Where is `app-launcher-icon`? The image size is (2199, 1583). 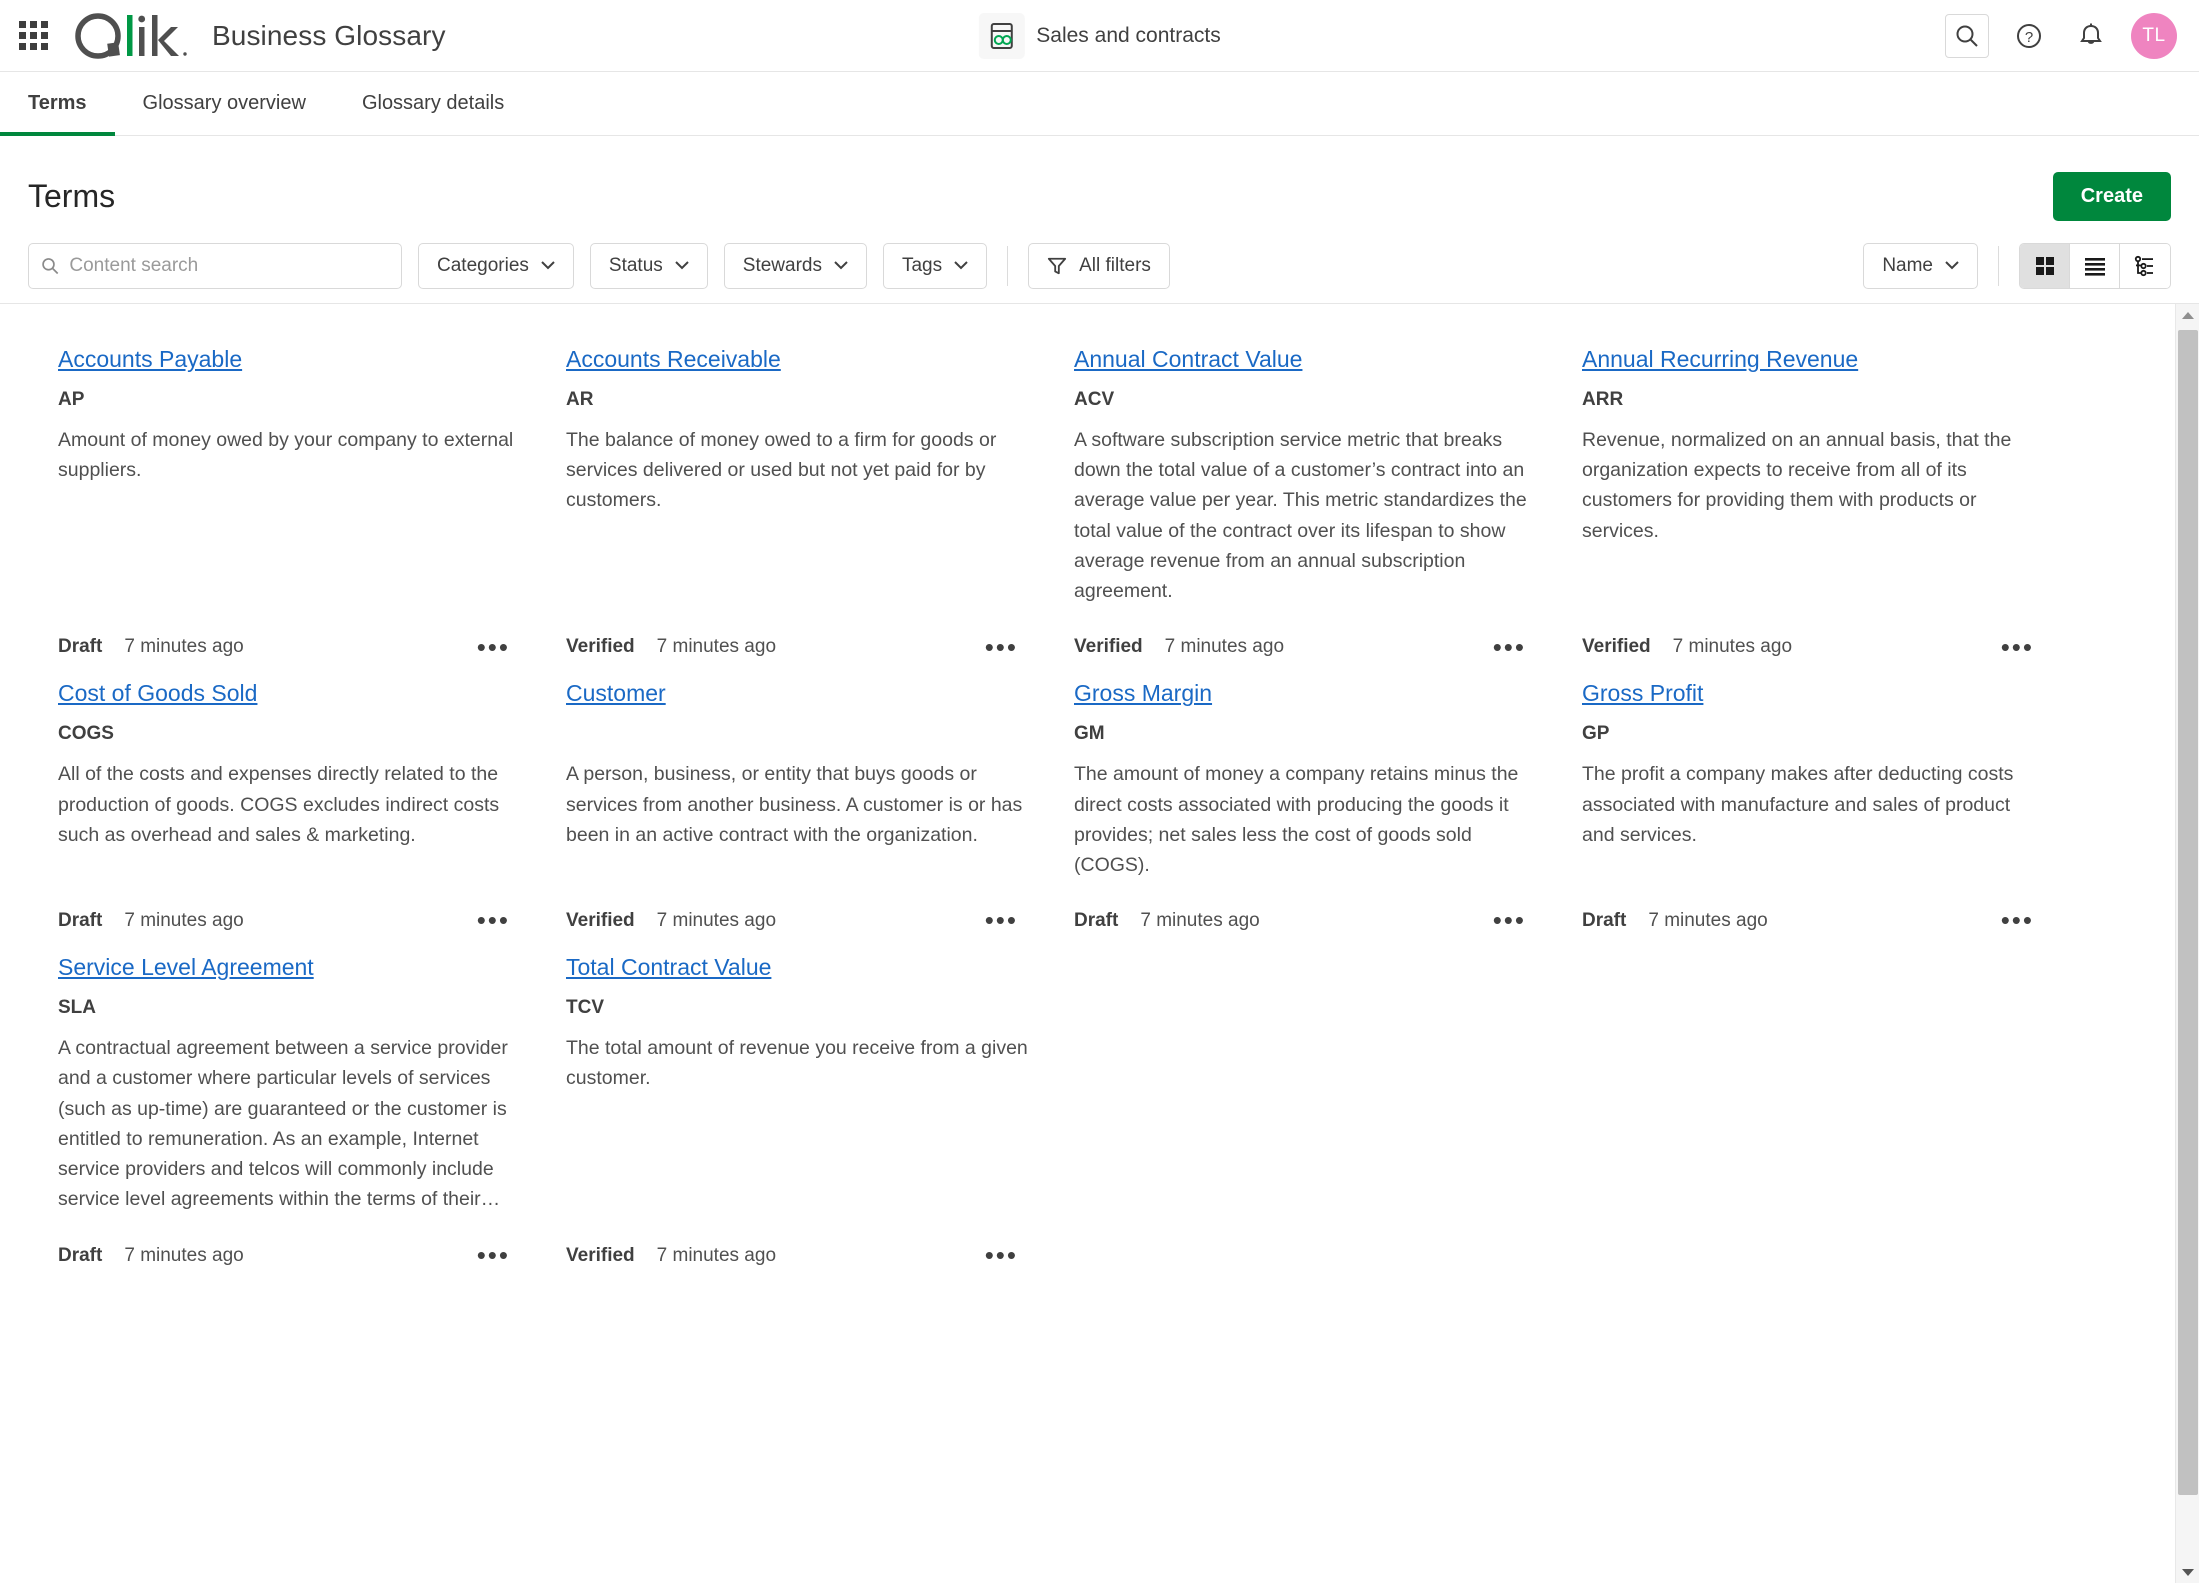 app-launcher-icon is located at coordinates (33, 36).